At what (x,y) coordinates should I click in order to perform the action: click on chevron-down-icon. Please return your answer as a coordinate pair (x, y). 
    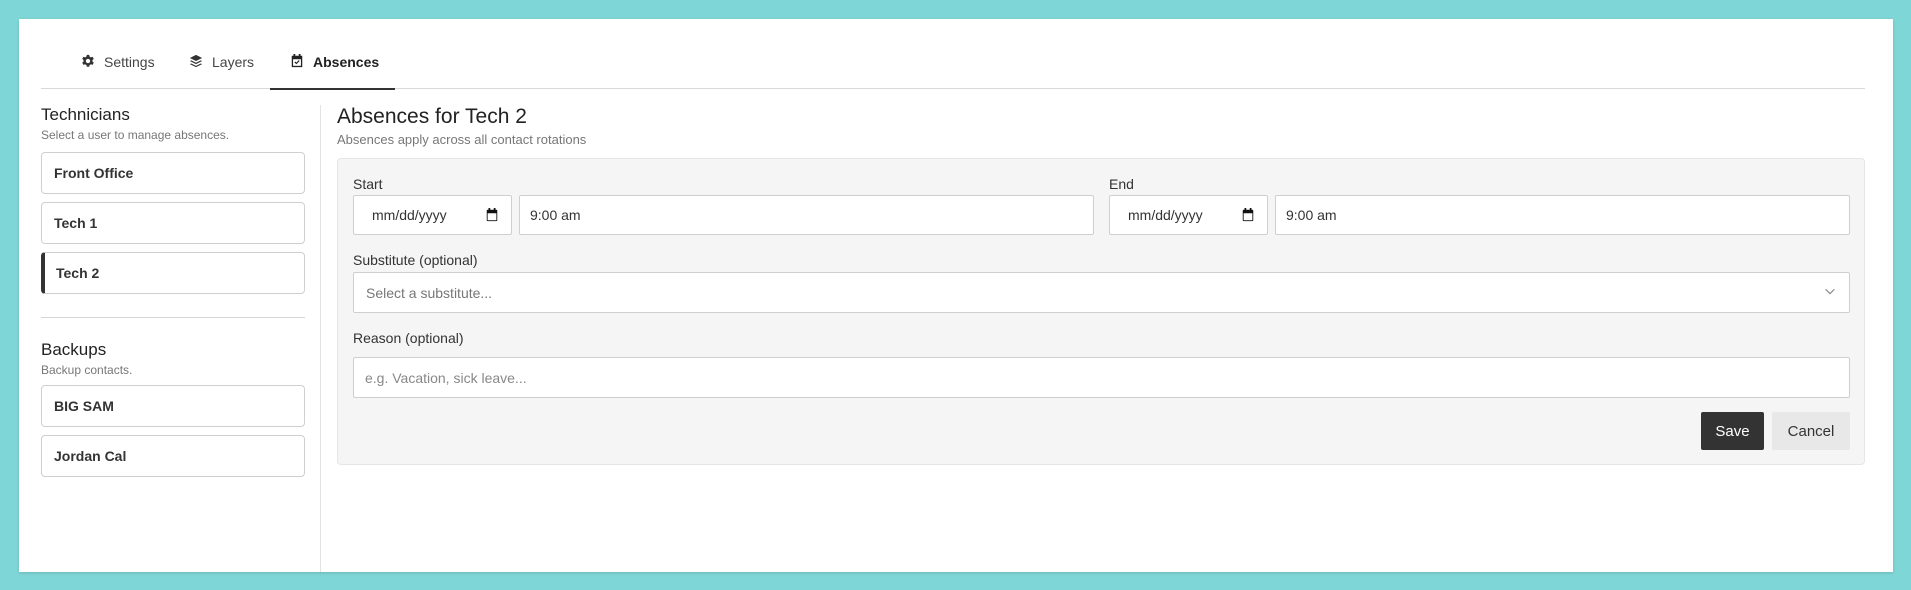
    Looking at the image, I should click on (1830, 292).